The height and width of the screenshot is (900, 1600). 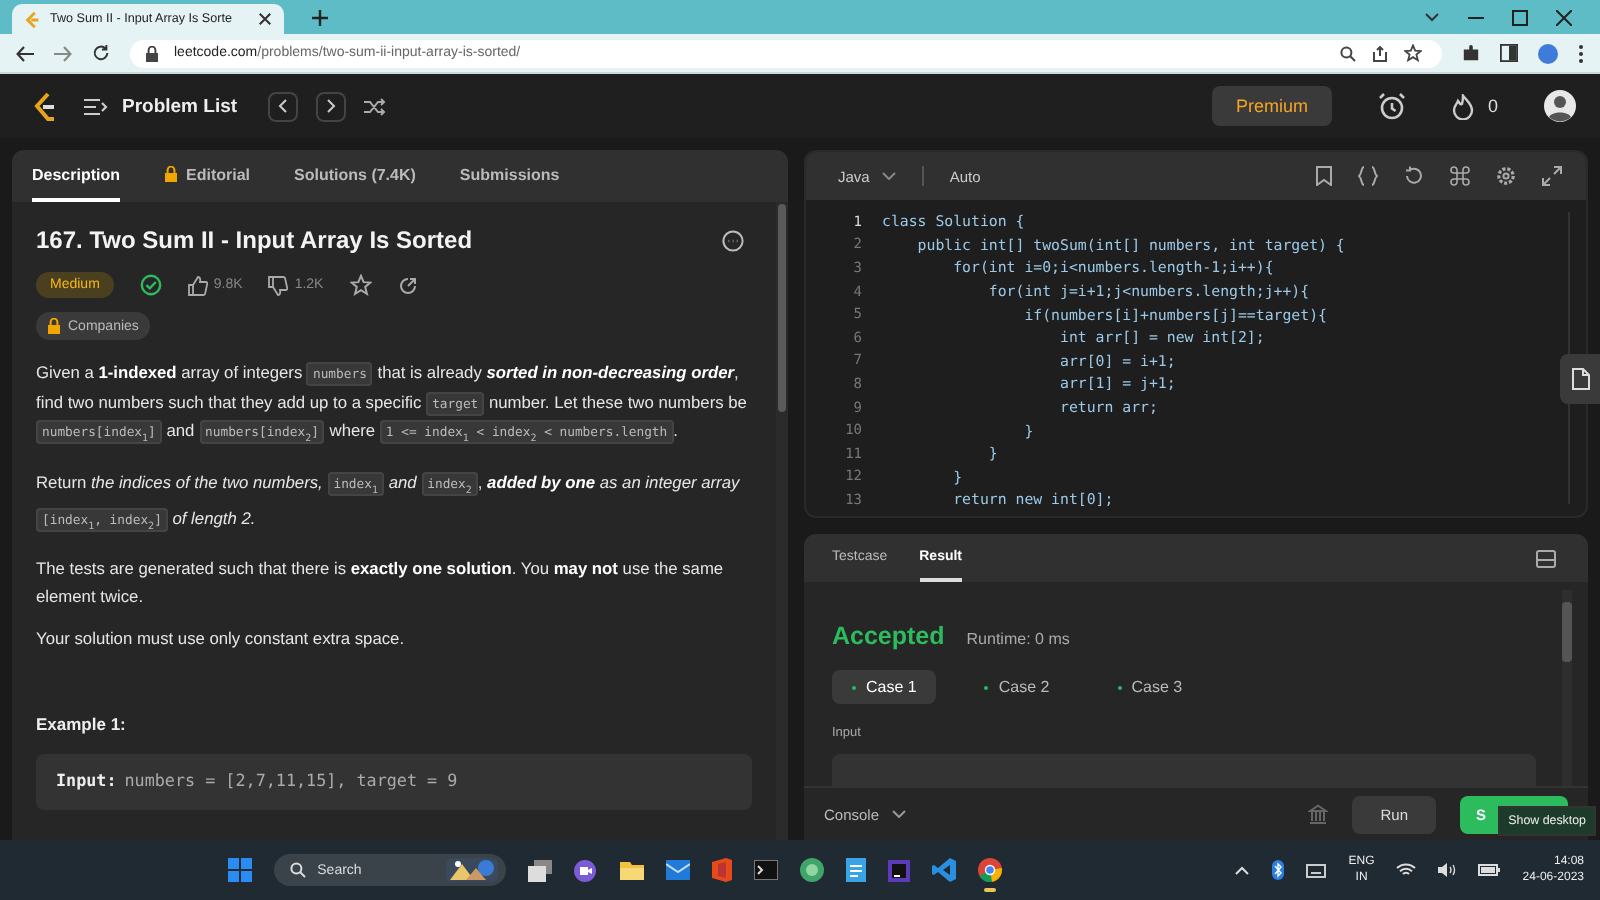 What do you see at coordinates (381, 583) in the screenshot?
I see `description-paragraph: The tests are generated such that there is exactly one solution. You may not use the same element twice.` at bounding box center [381, 583].